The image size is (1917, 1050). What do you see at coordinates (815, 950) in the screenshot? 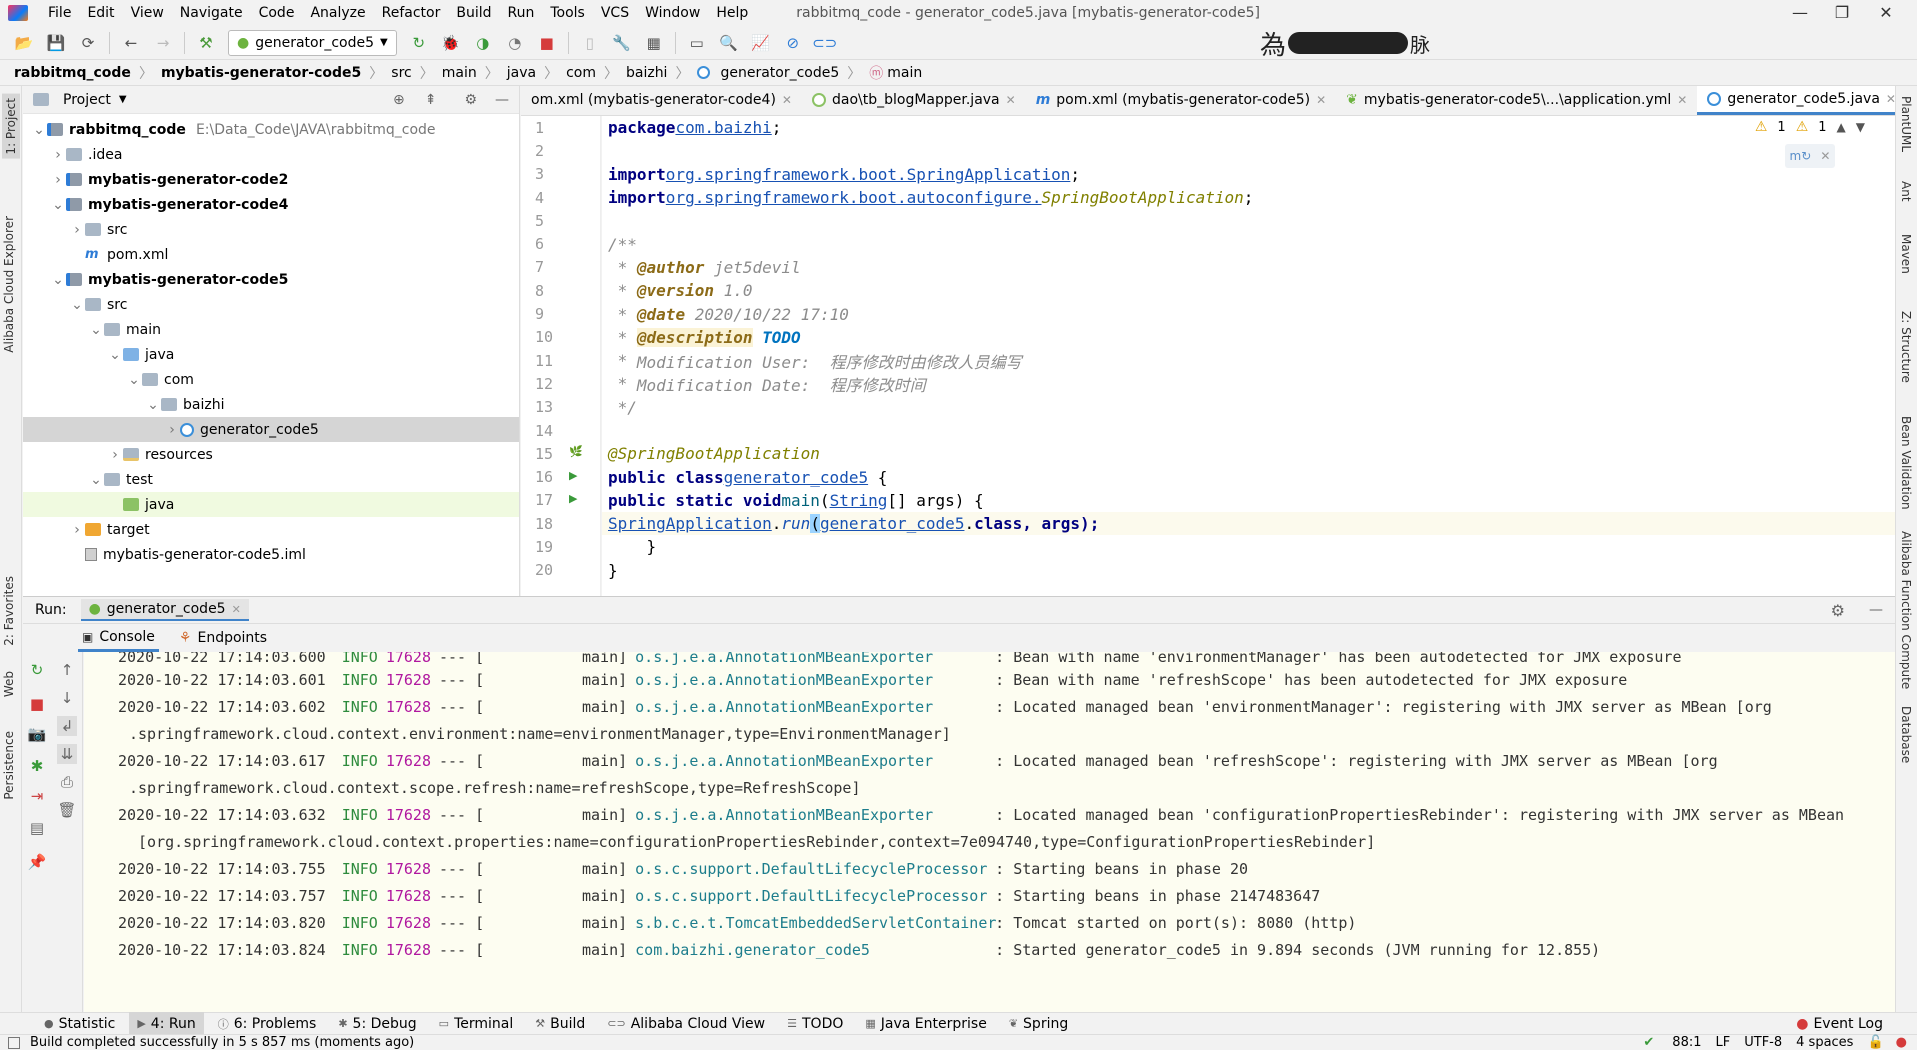
I see `log-logger: com.baizhi.generator_code5` at bounding box center [815, 950].